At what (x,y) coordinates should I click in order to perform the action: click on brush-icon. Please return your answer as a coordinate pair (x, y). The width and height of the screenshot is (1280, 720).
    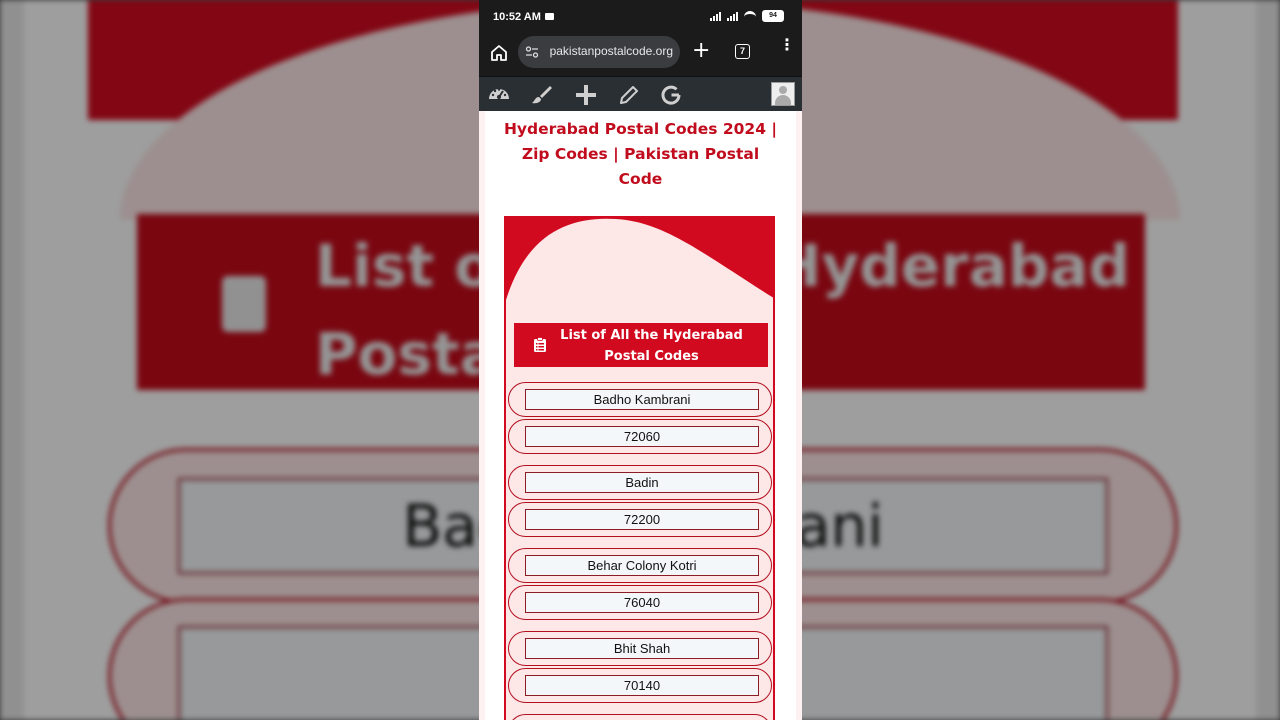
    Looking at the image, I should click on (541, 95).